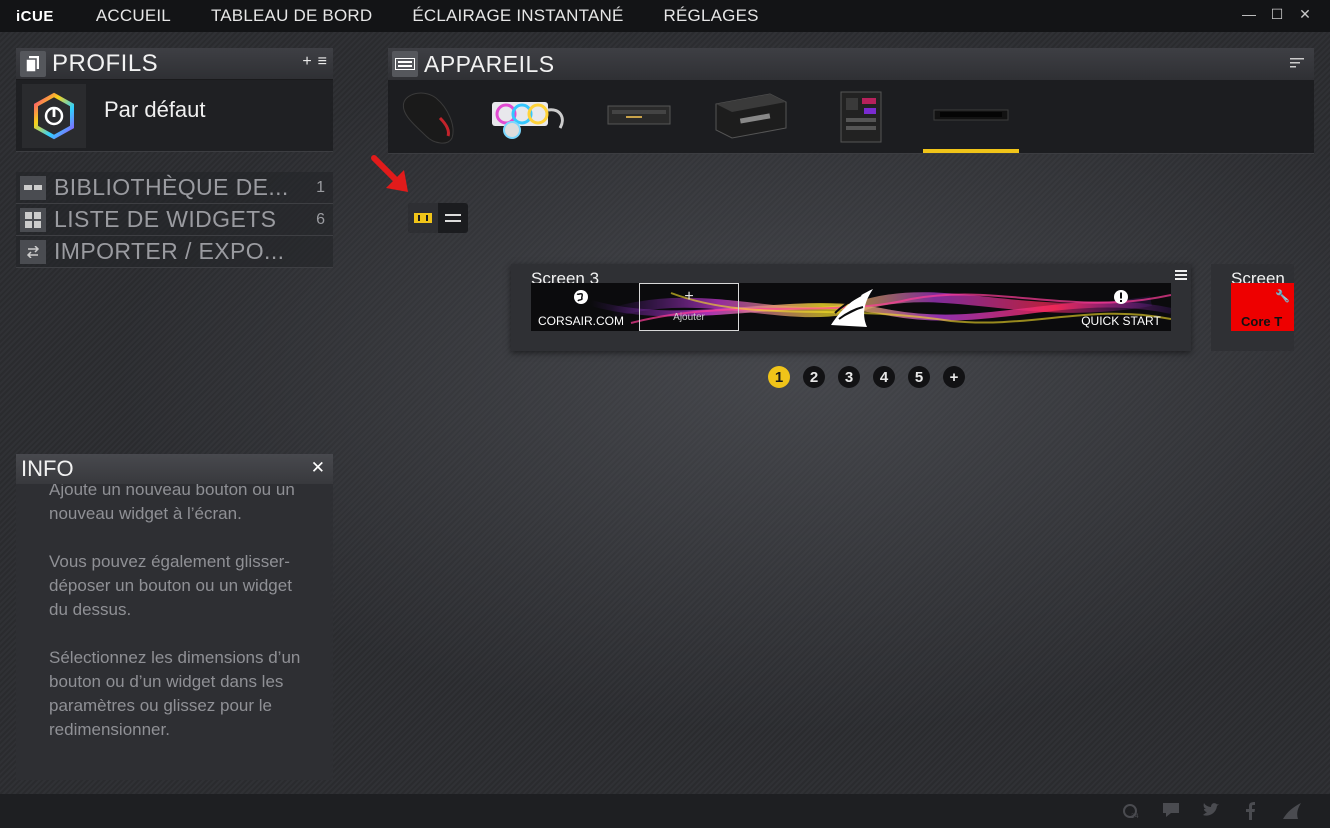 The width and height of the screenshot is (1330, 828). Describe the element at coordinates (971, 117) in the screenshot. I see `device-screen-icon` at that location.